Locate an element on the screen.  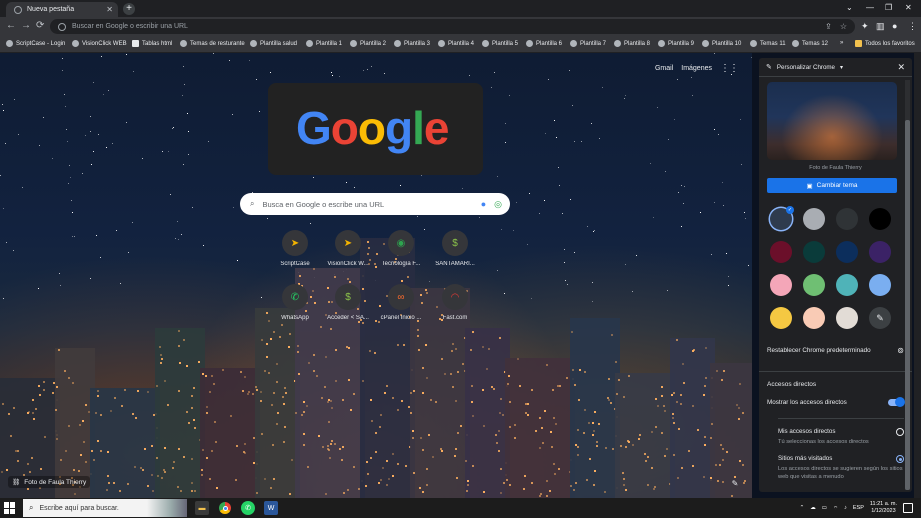
file-explorer-icon: ▬ is located at coordinates (202, 508).